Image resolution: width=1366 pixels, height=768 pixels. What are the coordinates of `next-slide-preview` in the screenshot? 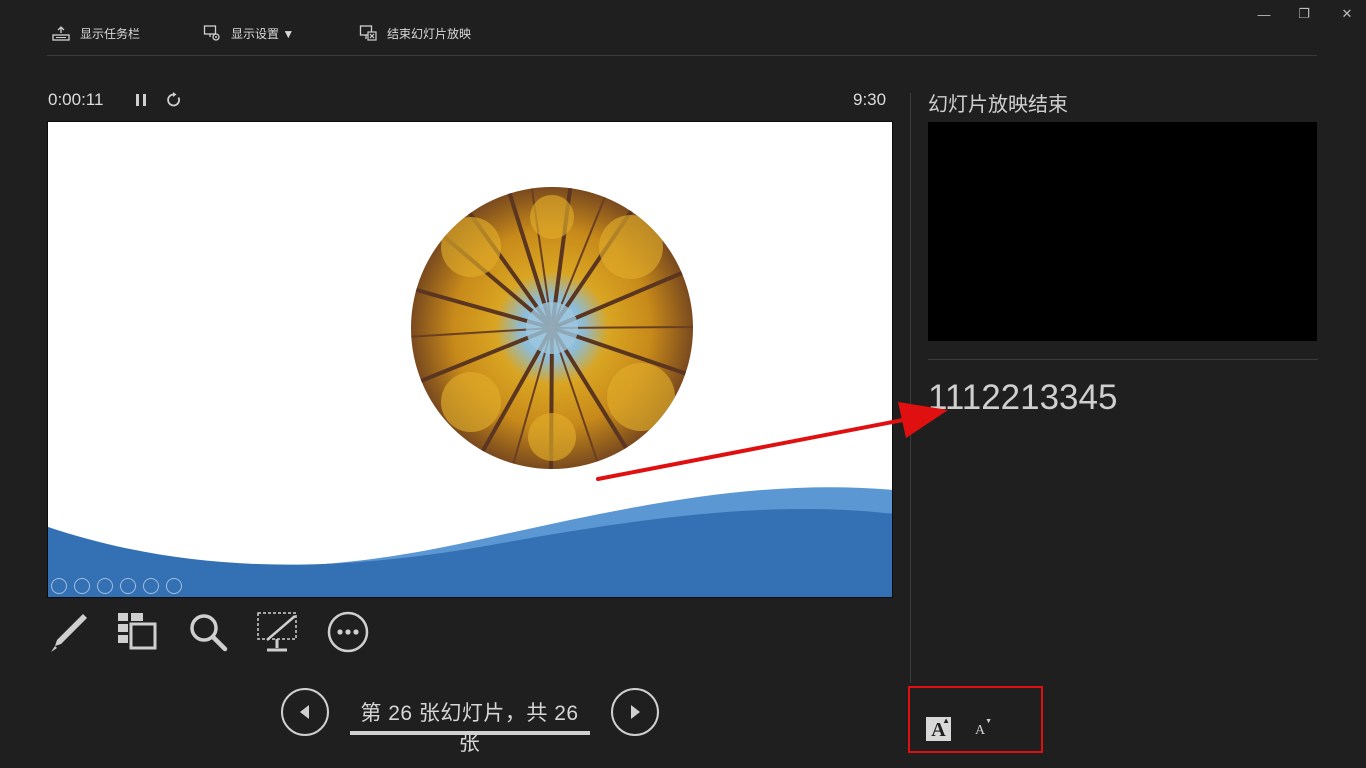 It's located at (1122, 231).